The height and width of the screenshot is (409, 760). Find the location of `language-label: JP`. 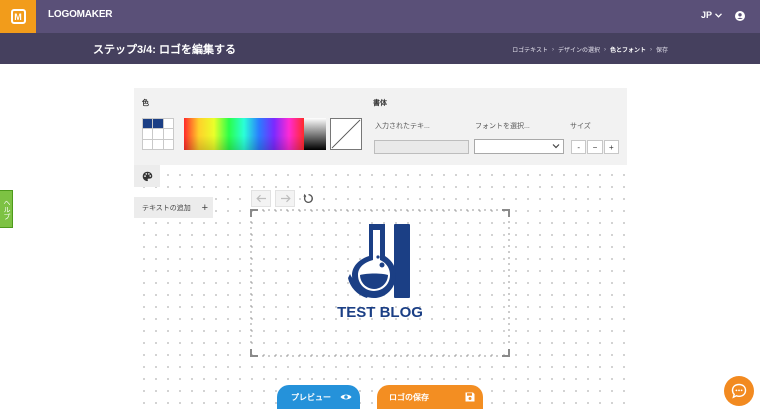

language-label: JP is located at coordinates (707, 15).